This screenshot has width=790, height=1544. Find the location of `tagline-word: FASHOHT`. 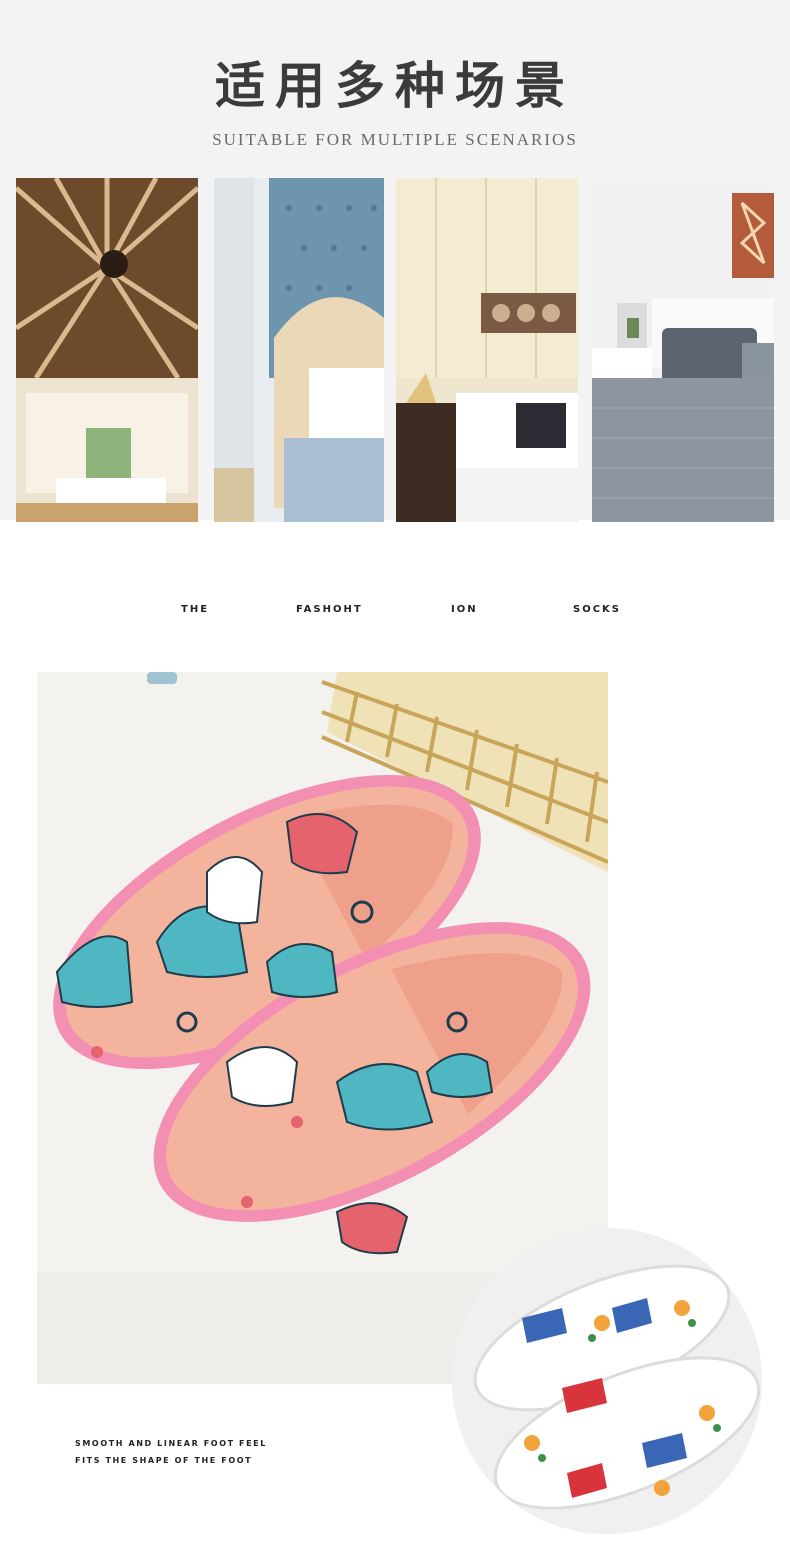

tagline-word: FASHOHT is located at coordinates (329, 609).